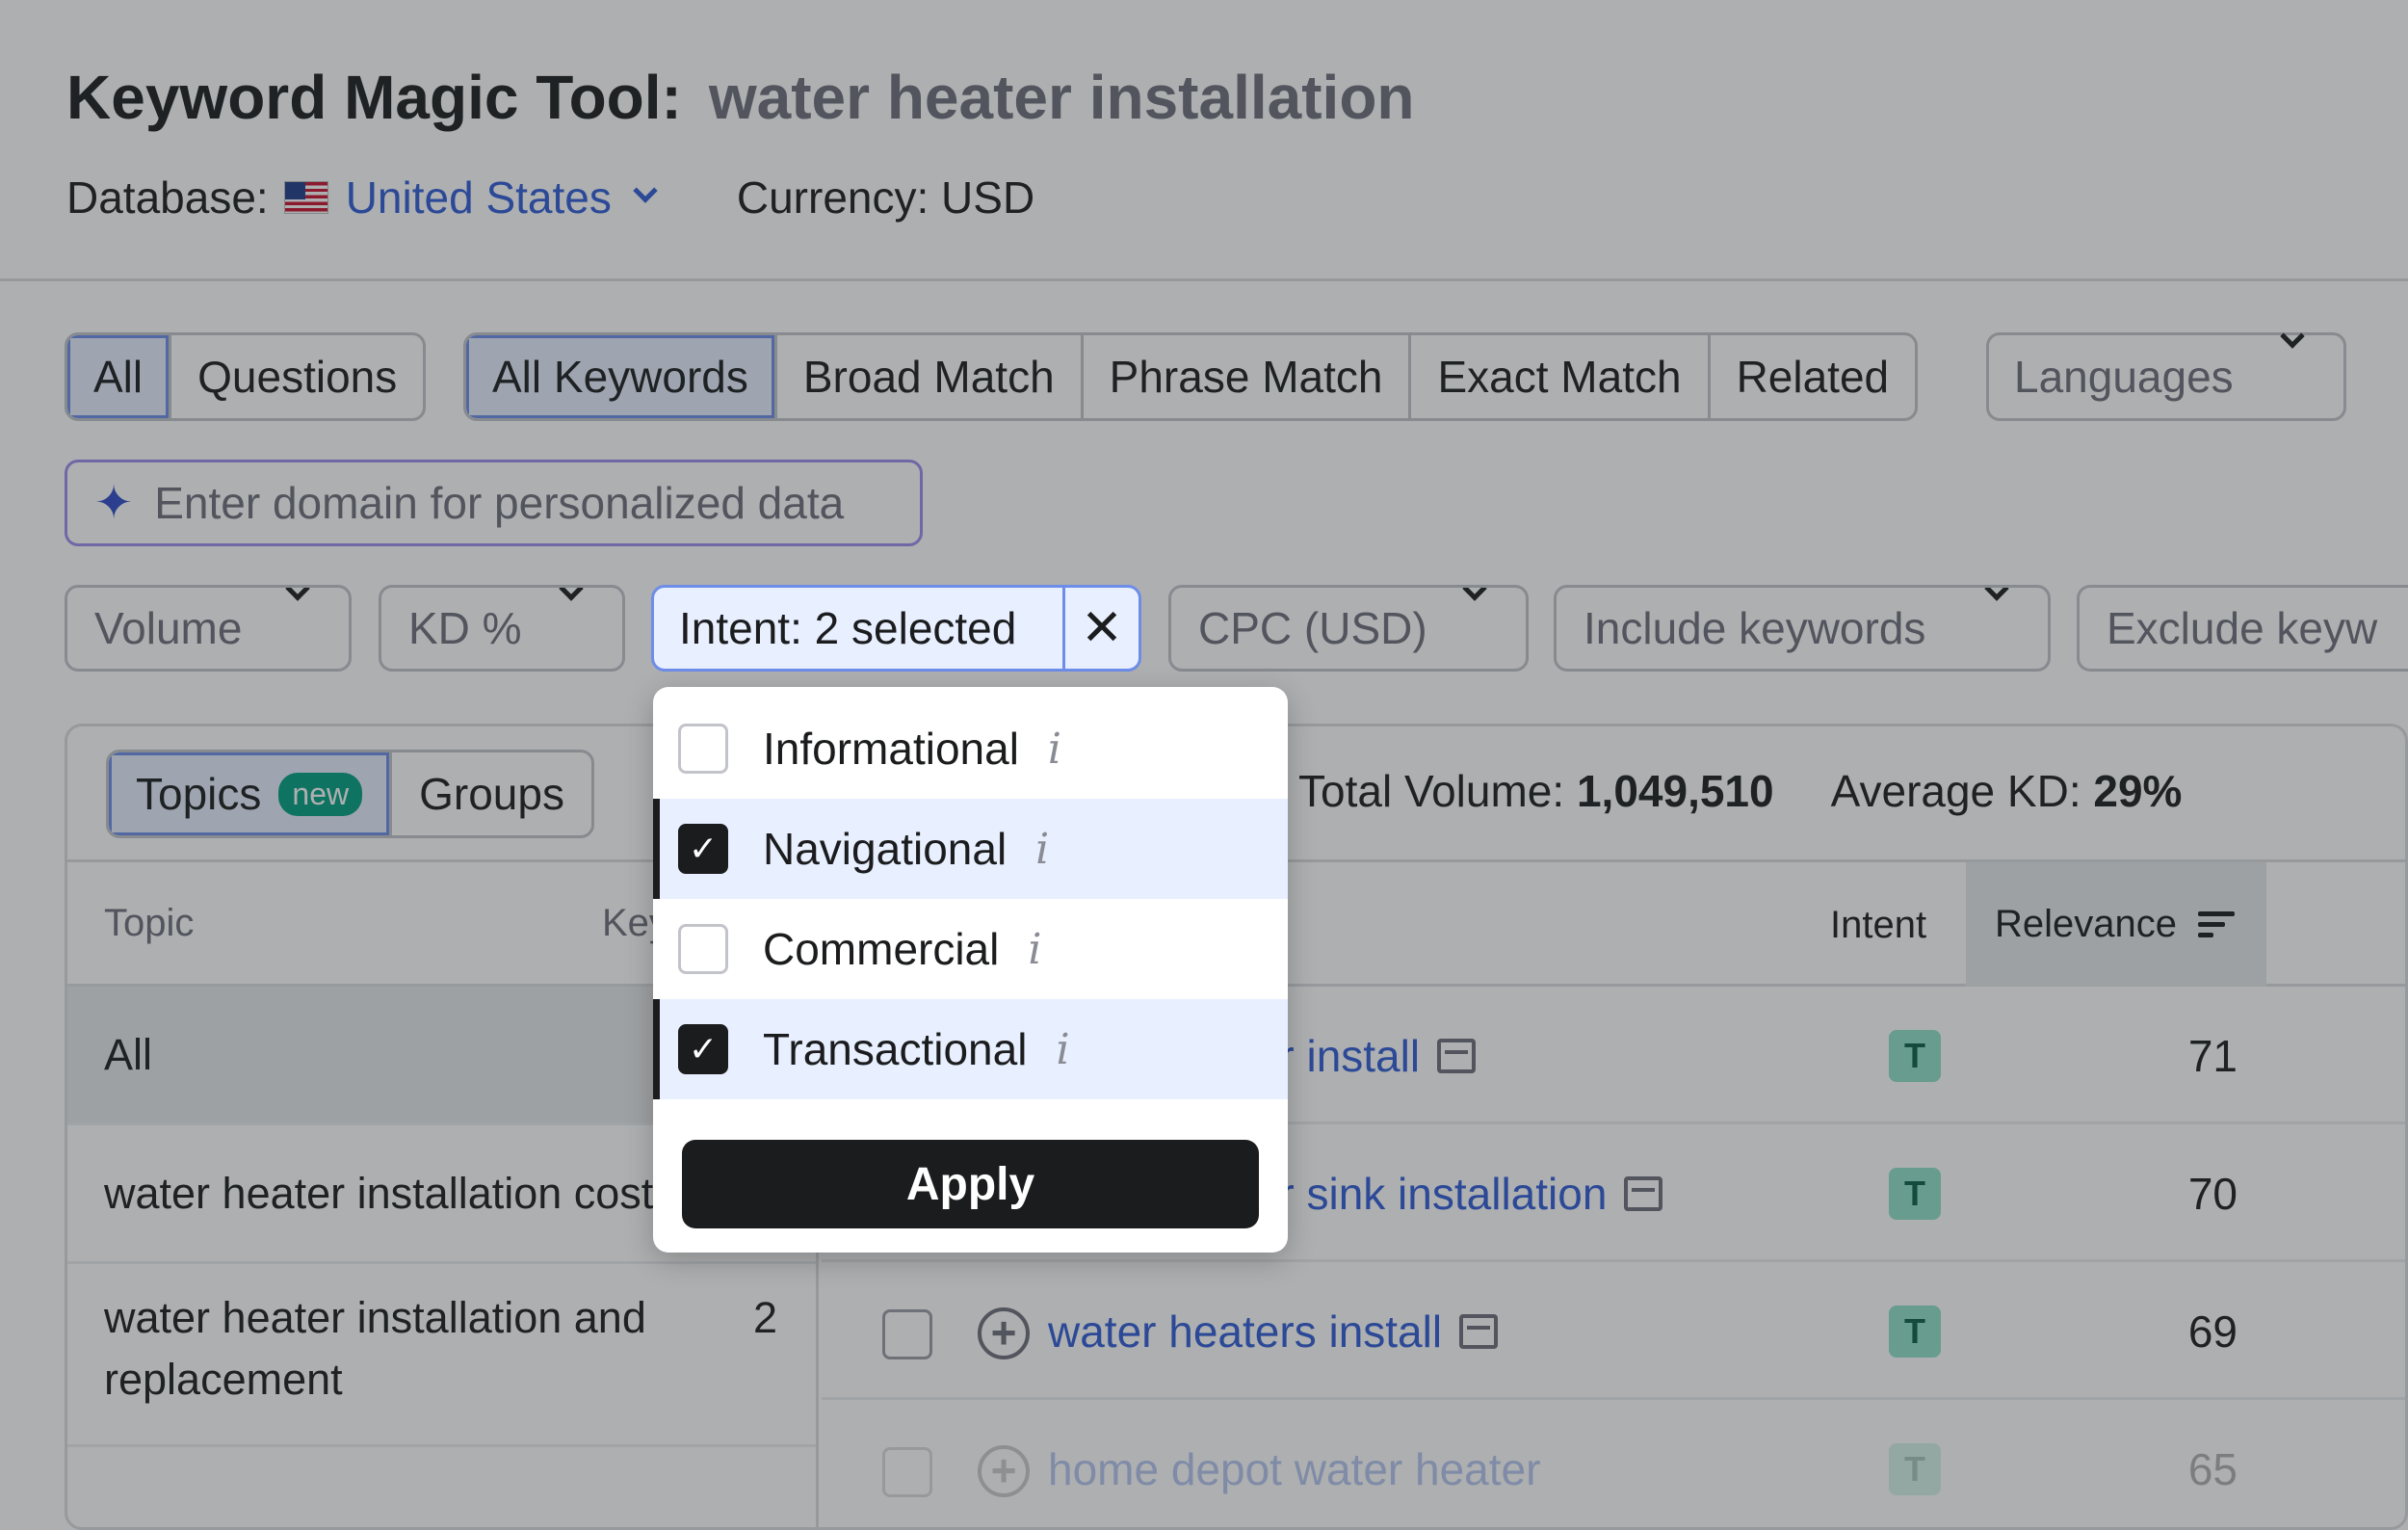 The height and width of the screenshot is (1530, 2408). Describe the element at coordinates (891, 749) in the screenshot. I see `option-label: Informational` at that location.